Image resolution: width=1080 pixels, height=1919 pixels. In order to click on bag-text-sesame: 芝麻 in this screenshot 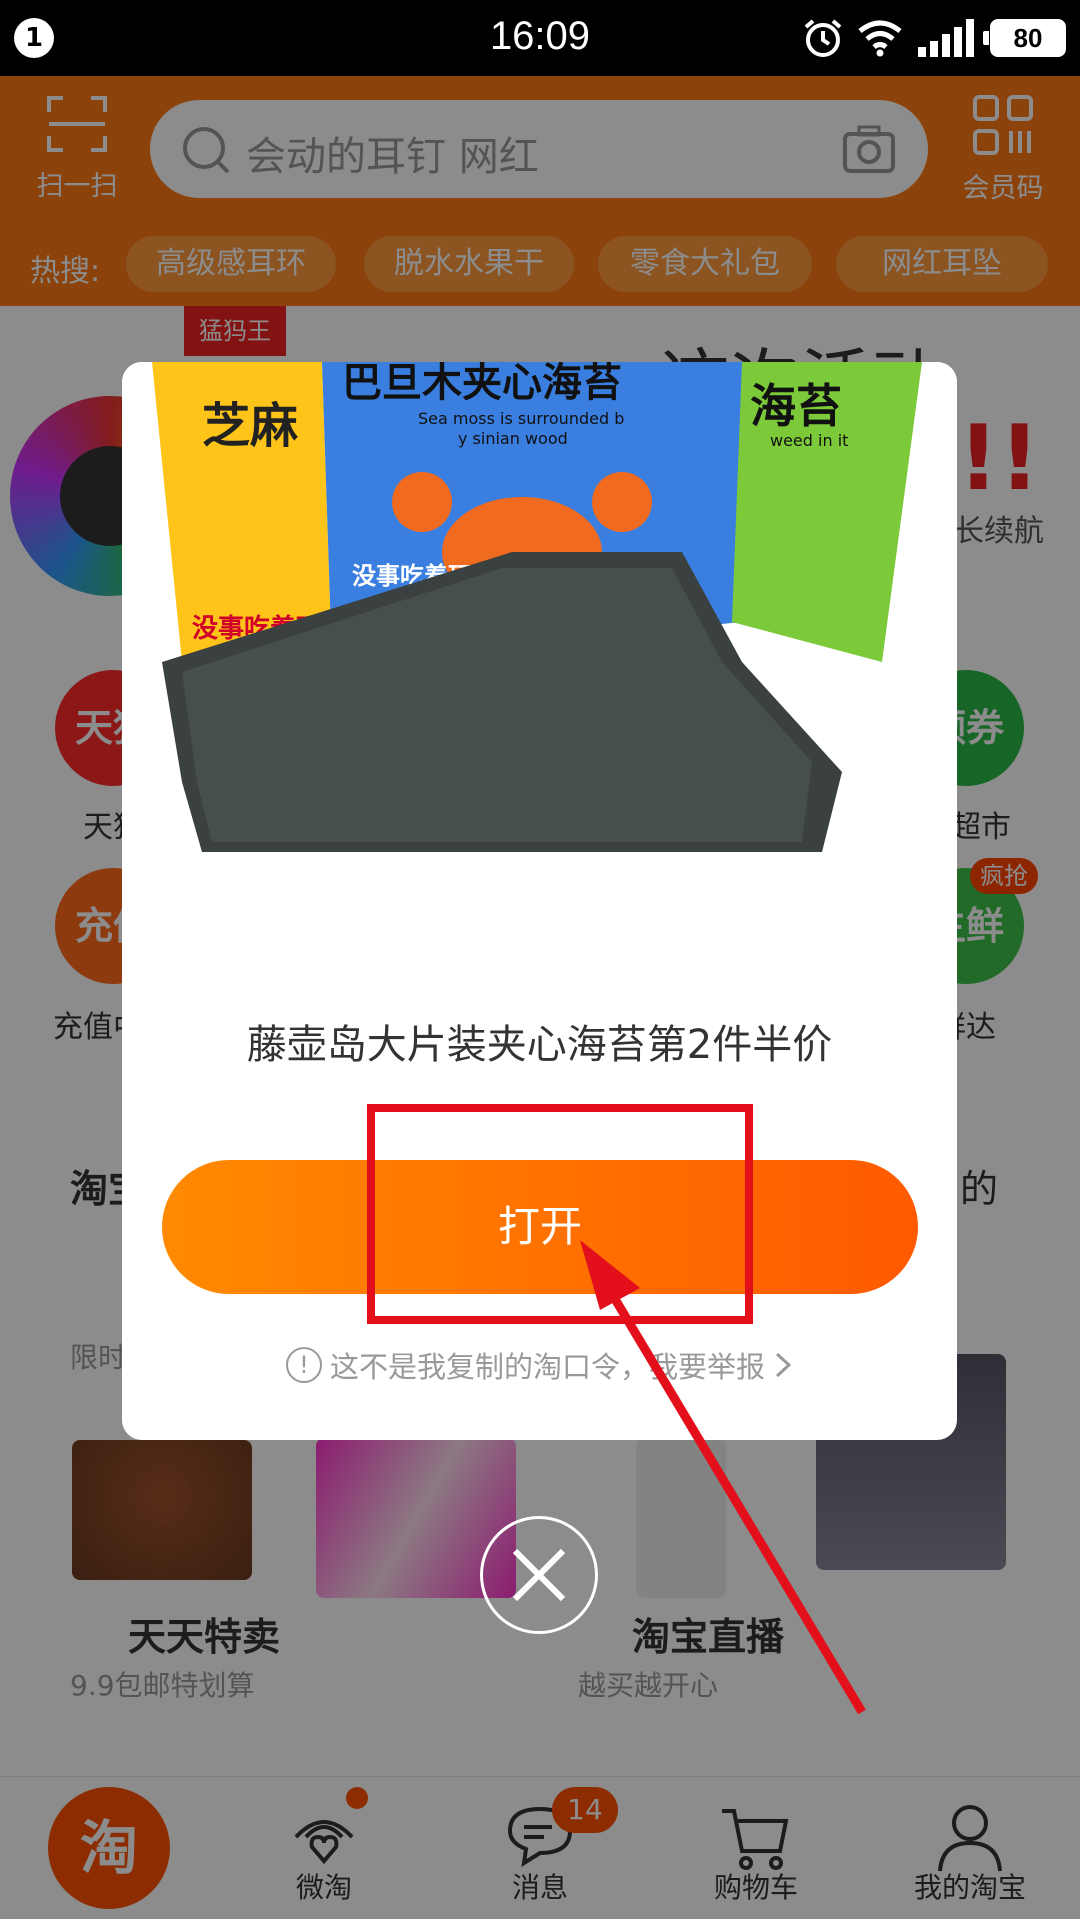, I will do `click(250, 426)`.